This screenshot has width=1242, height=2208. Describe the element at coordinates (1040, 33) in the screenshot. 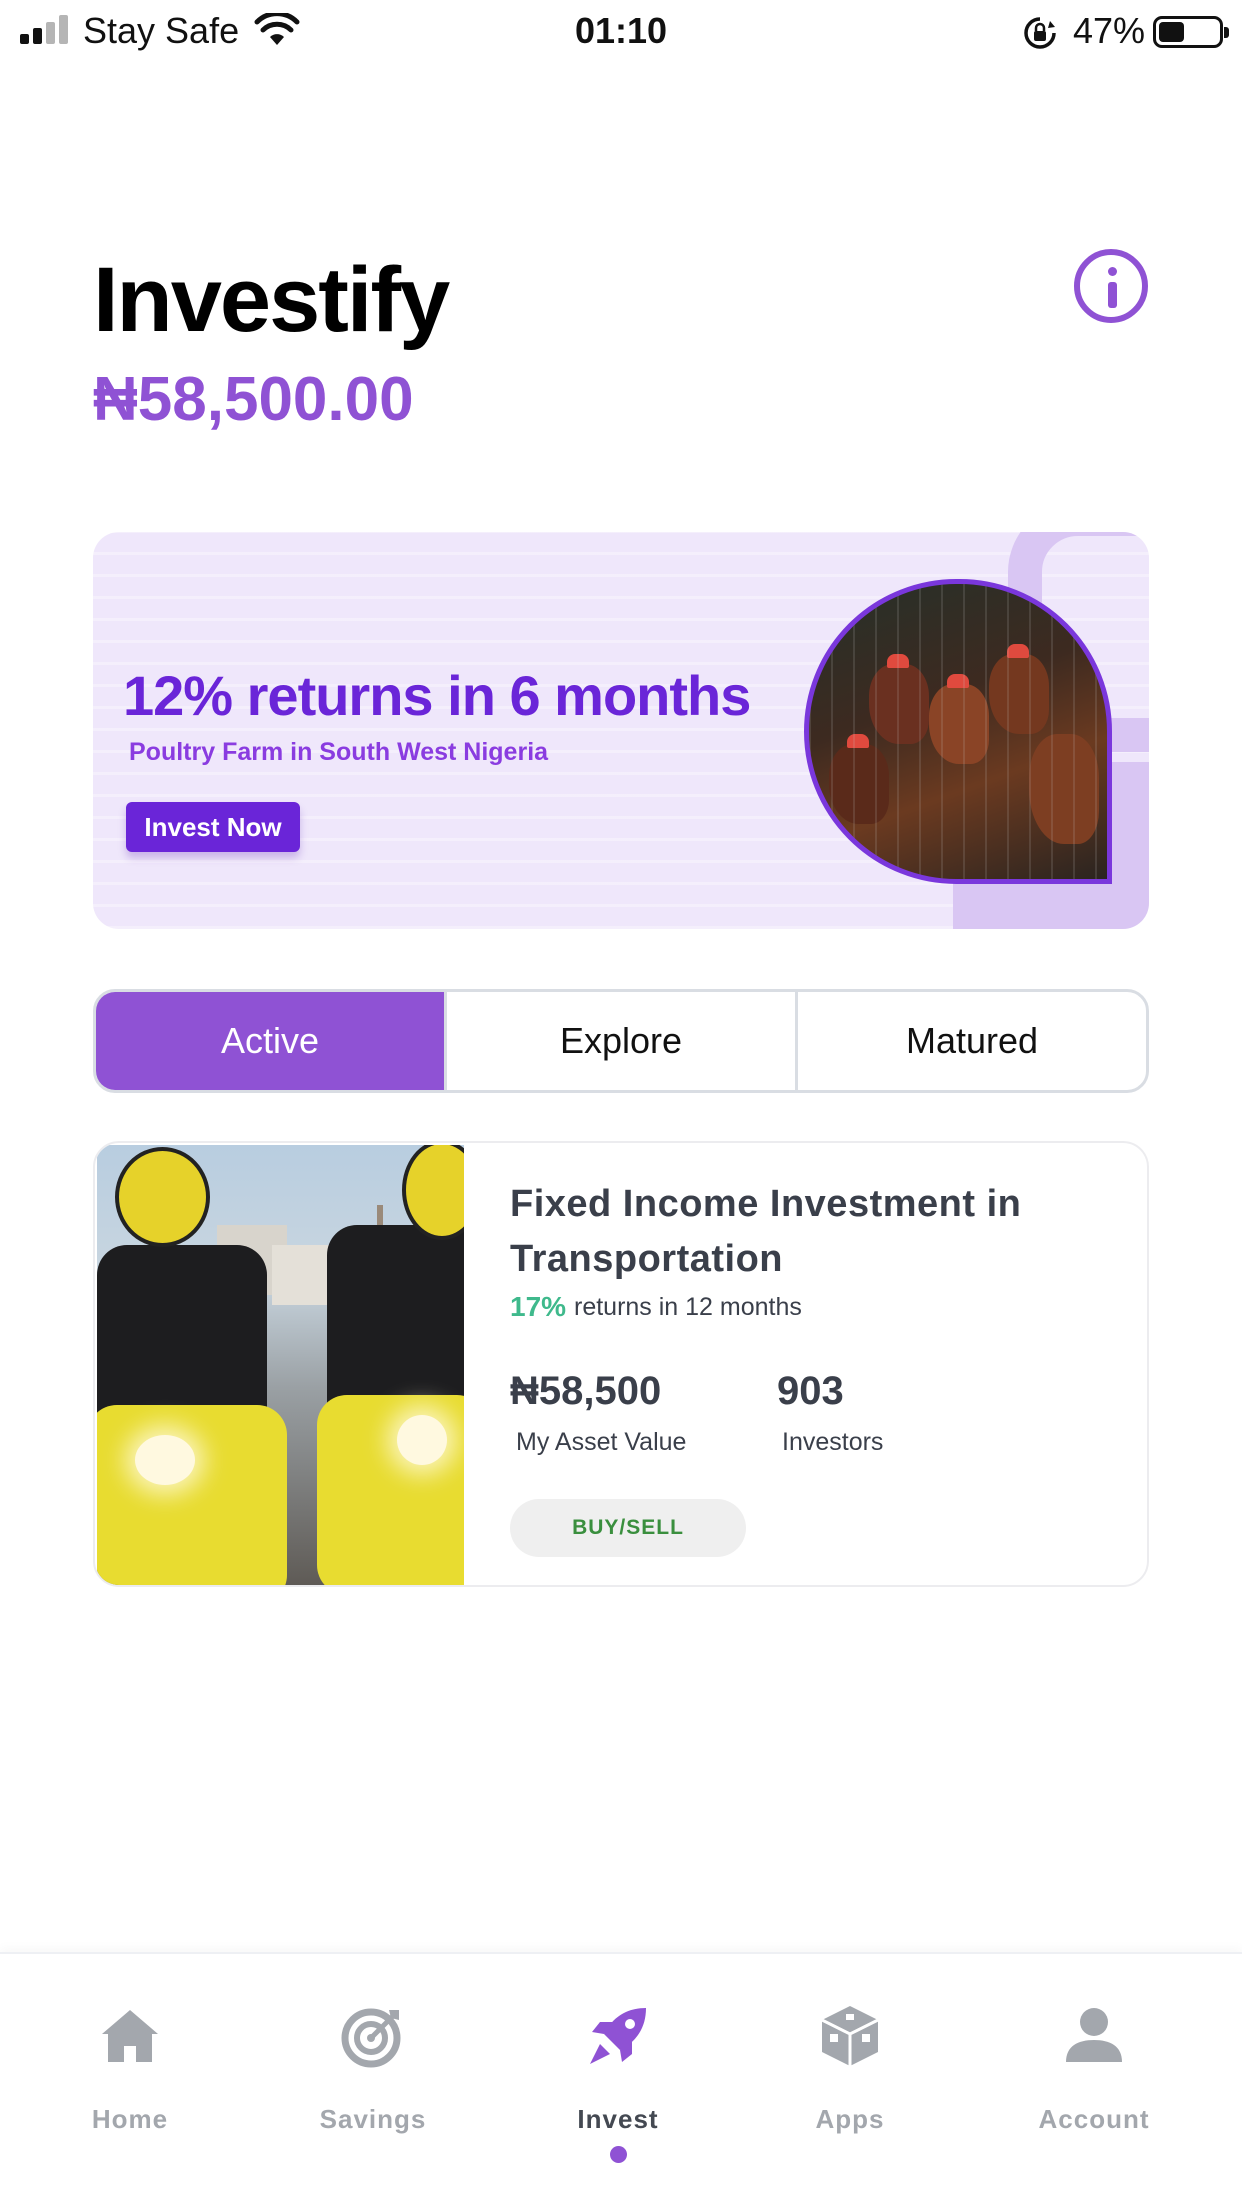

I see `rotation-lock-icon` at that location.